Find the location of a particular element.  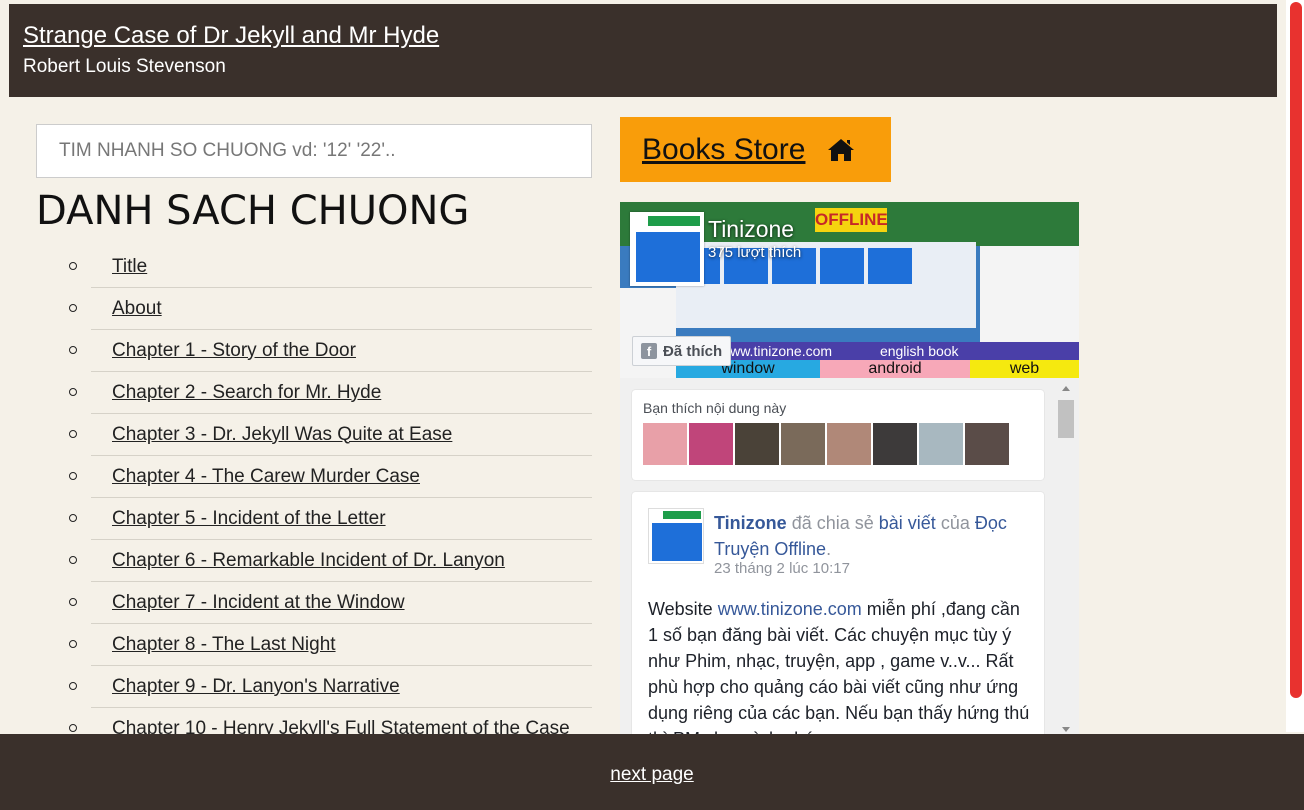

books-store-label: Books Store is located at coordinates (724, 149).